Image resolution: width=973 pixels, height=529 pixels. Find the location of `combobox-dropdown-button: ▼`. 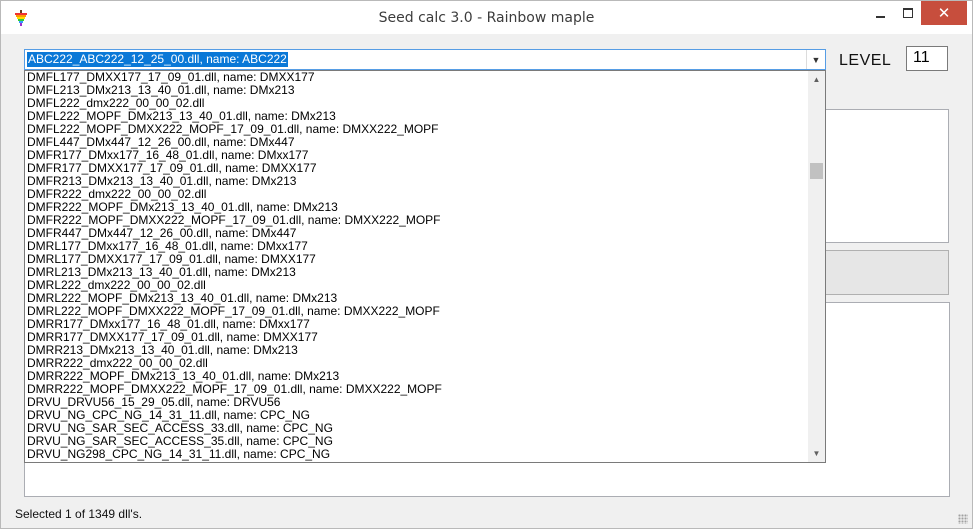

combobox-dropdown-button: ▼ is located at coordinates (815, 59).